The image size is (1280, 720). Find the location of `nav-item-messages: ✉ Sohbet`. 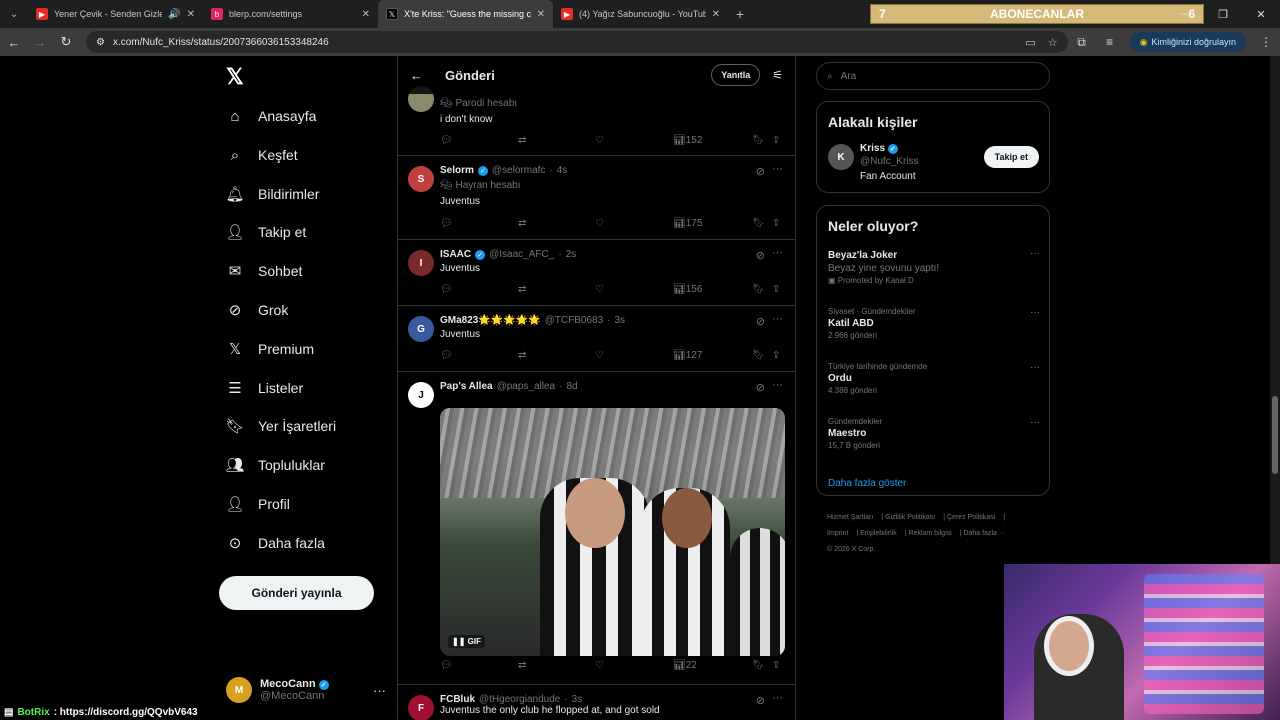

nav-item-messages: ✉ Sohbet is located at coordinates (264, 271).